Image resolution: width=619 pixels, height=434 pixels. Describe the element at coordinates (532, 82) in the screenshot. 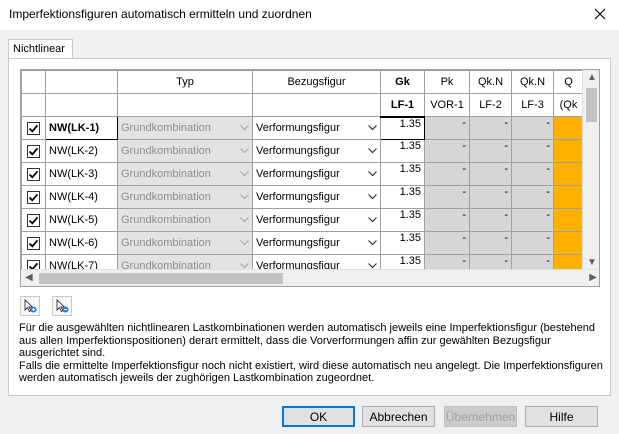

I see `header-qkn-2: Qk.N` at that location.